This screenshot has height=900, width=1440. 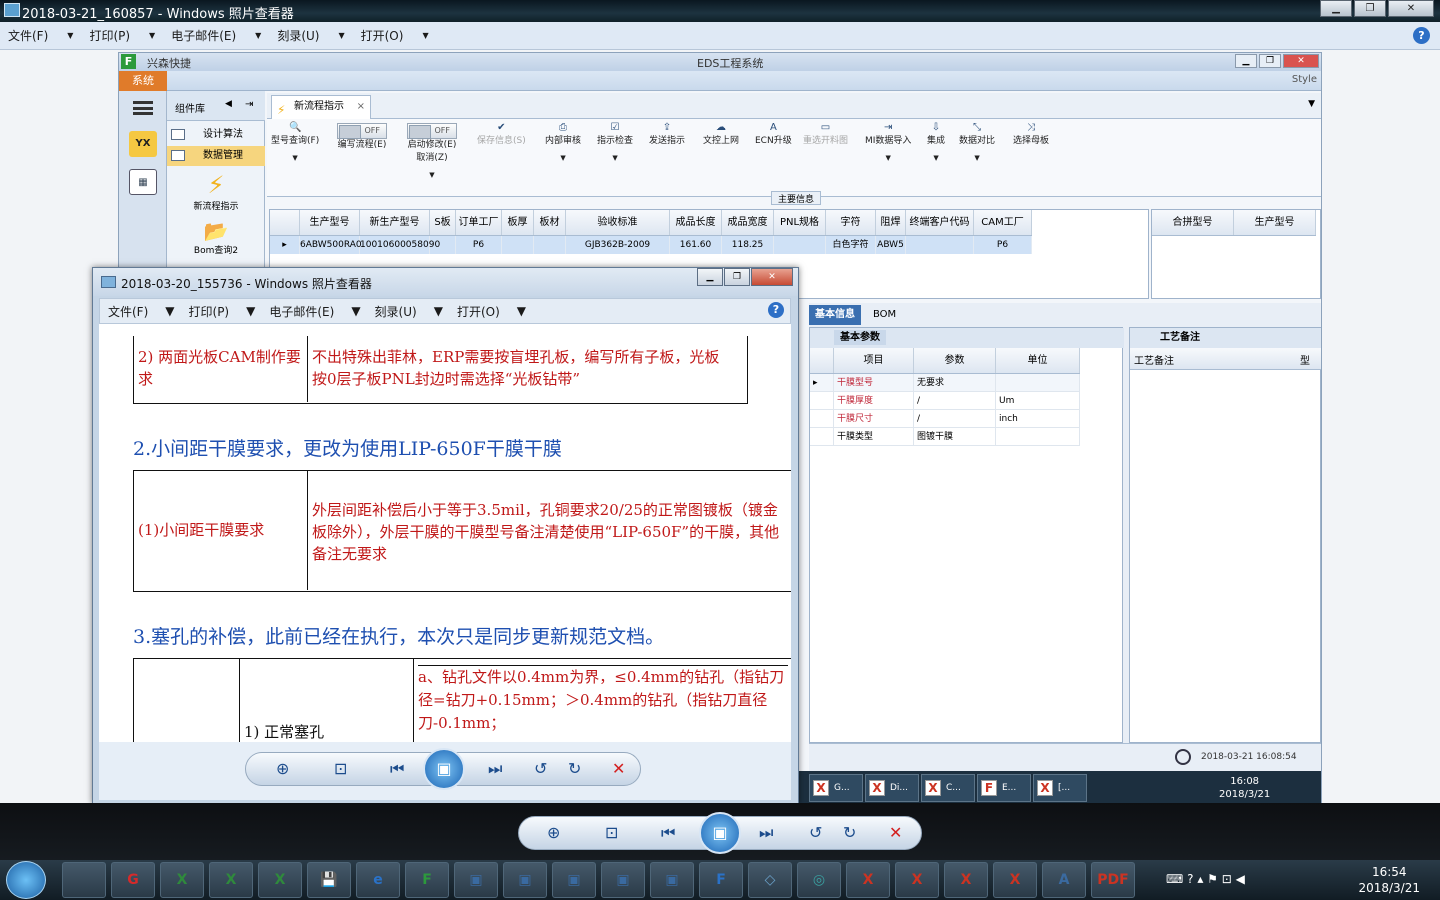 What do you see at coordinates (400, 245) in the screenshot?
I see `table-cell: 10010600058090` at bounding box center [400, 245].